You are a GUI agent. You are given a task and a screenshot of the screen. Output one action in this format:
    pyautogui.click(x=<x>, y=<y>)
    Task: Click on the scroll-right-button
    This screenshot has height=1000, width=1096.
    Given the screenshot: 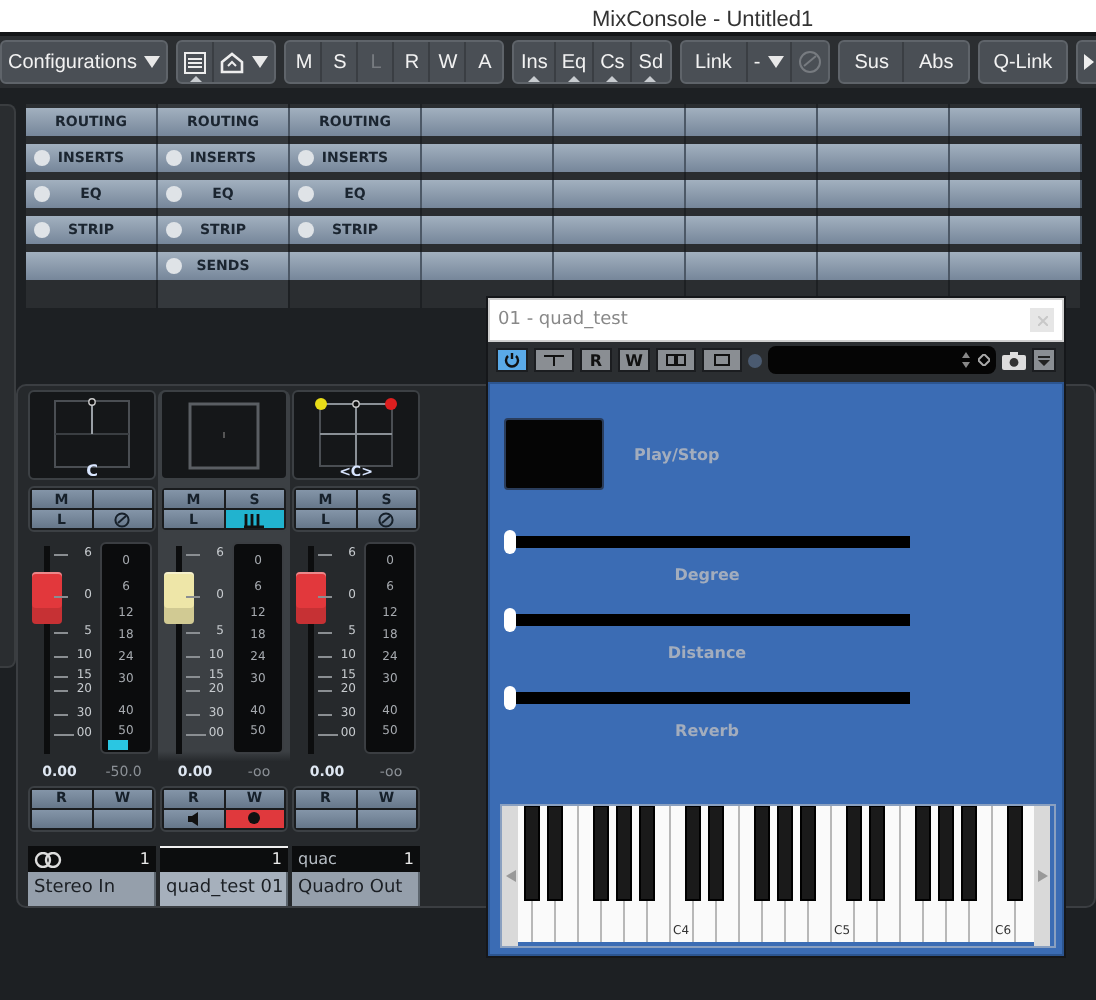 What is the action you would take?
    pyautogui.click(x=1042, y=876)
    